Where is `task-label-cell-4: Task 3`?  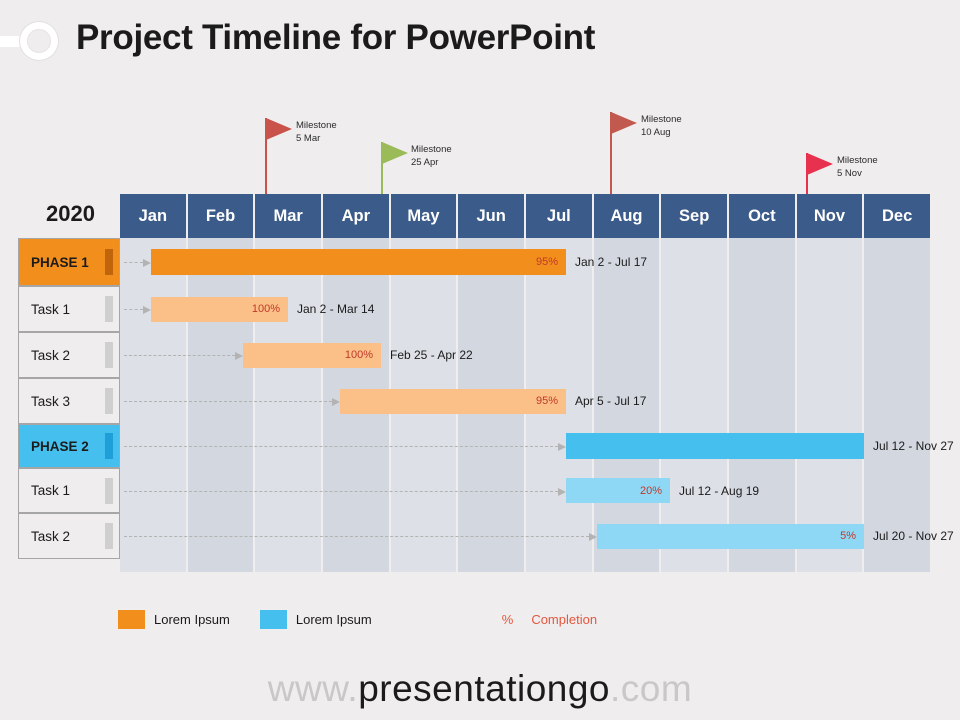 task-label-cell-4: Task 3 is located at coordinates (69, 401).